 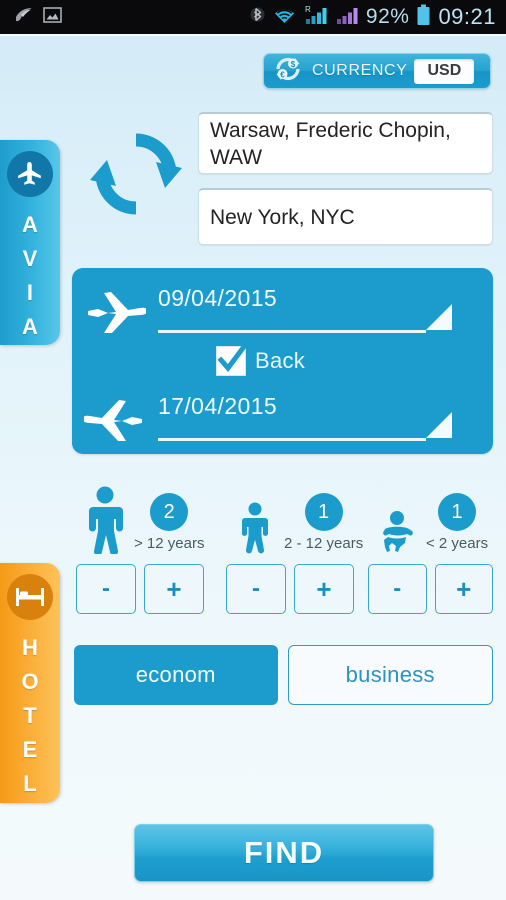 I want to click on find-button-label: FIND, so click(x=284, y=852).